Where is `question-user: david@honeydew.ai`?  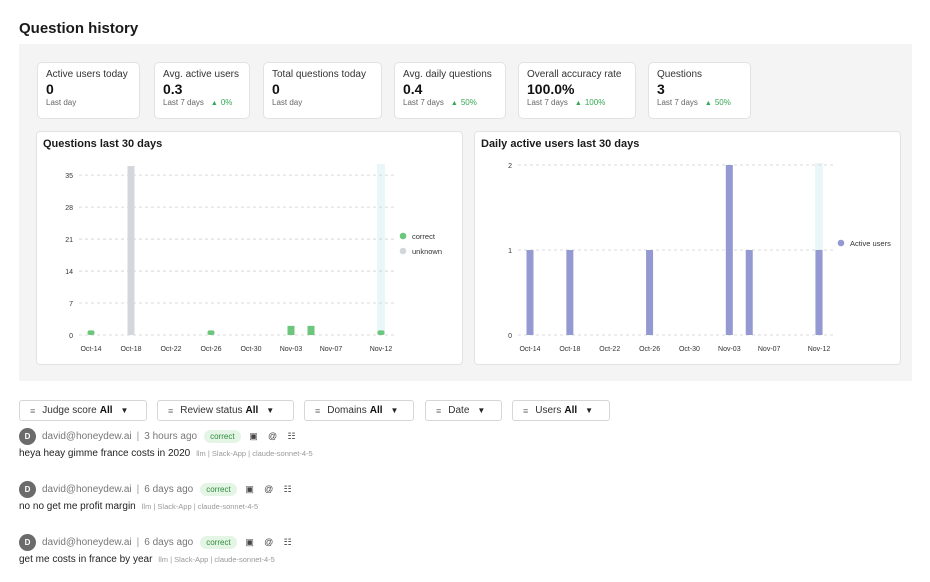
question-user: david@honeydew.ai is located at coordinates (87, 542).